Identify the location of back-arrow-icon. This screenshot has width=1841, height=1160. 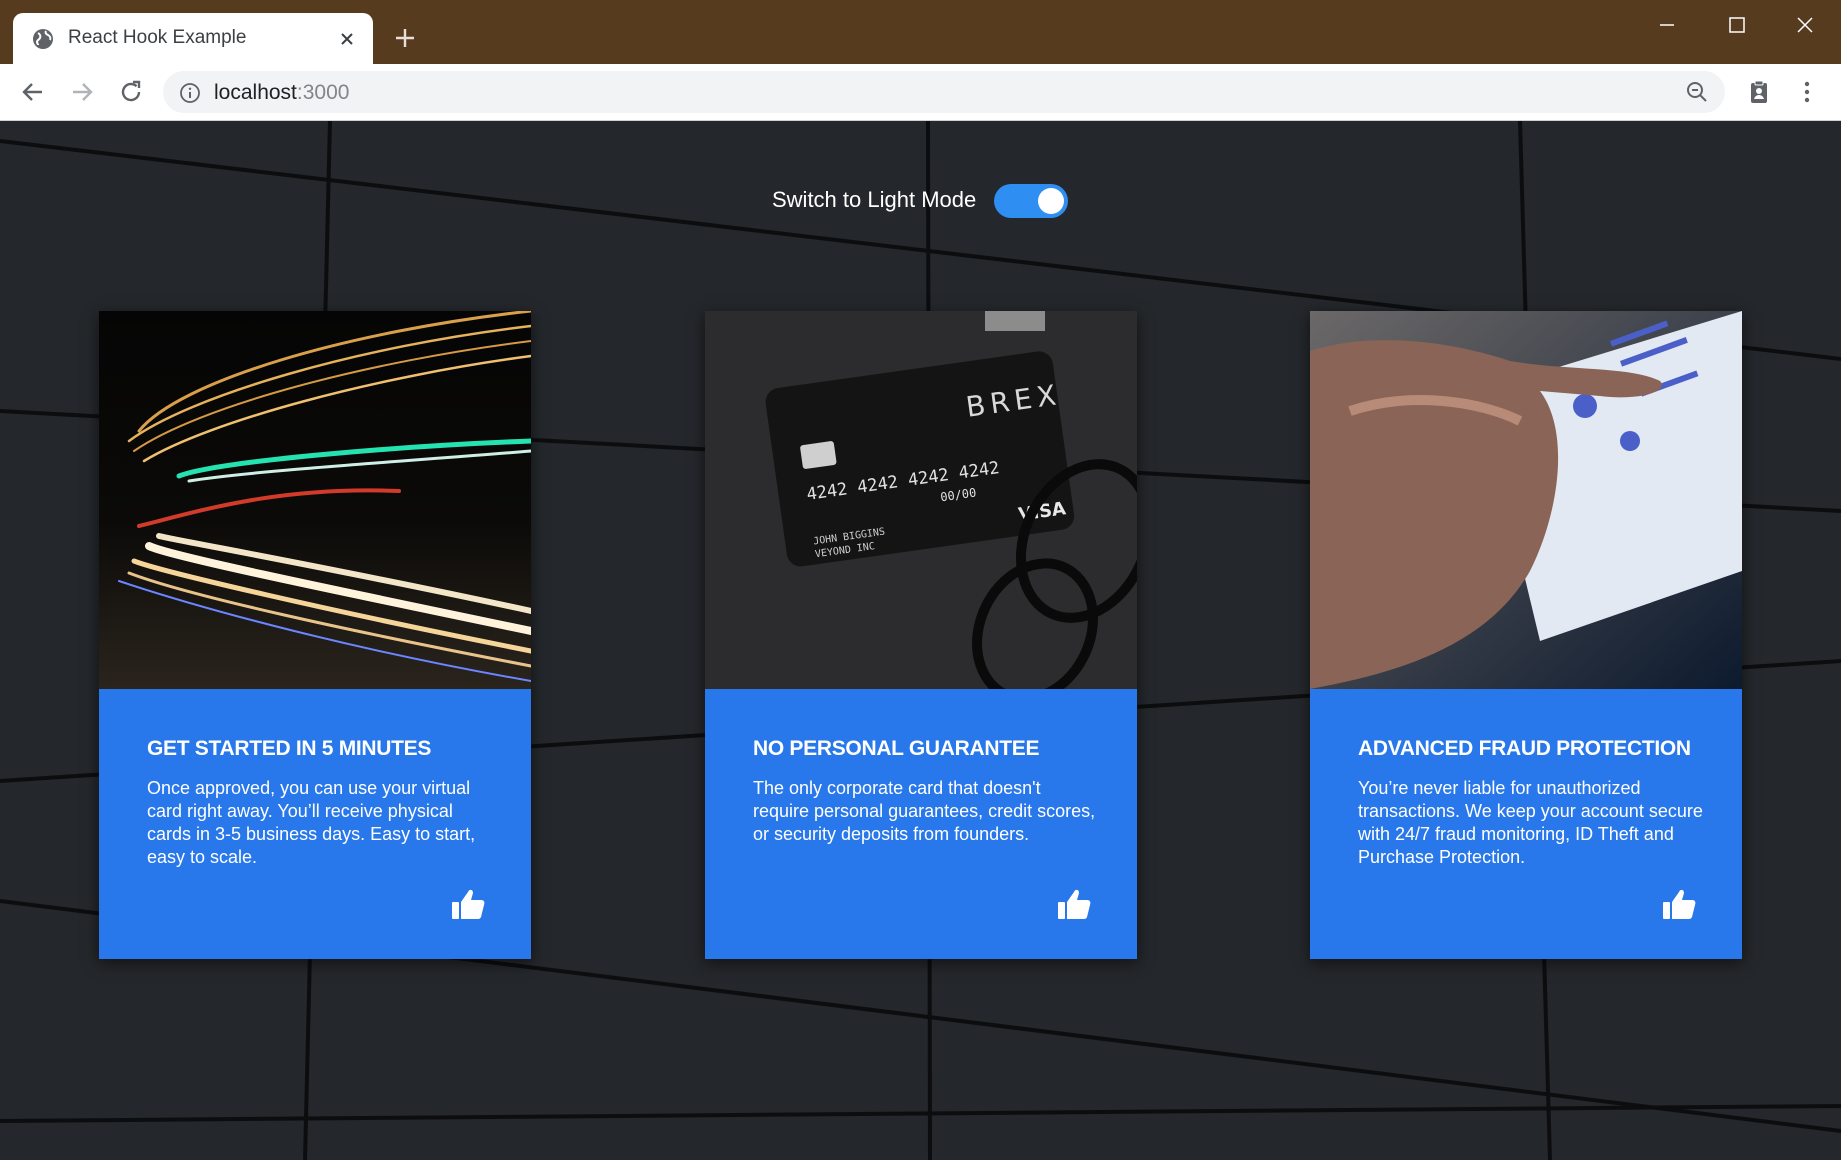
(33, 92).